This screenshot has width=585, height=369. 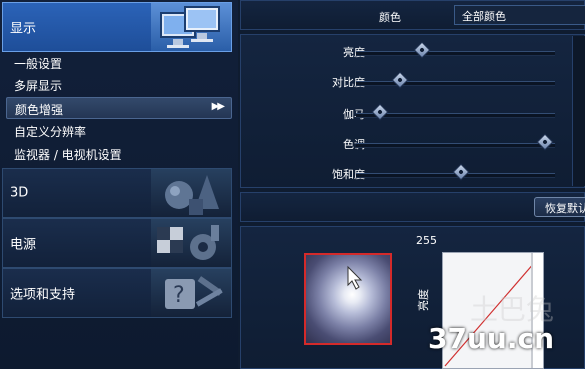 I want to click on slider-brightness: 亮度, so click(x=411, y=51).